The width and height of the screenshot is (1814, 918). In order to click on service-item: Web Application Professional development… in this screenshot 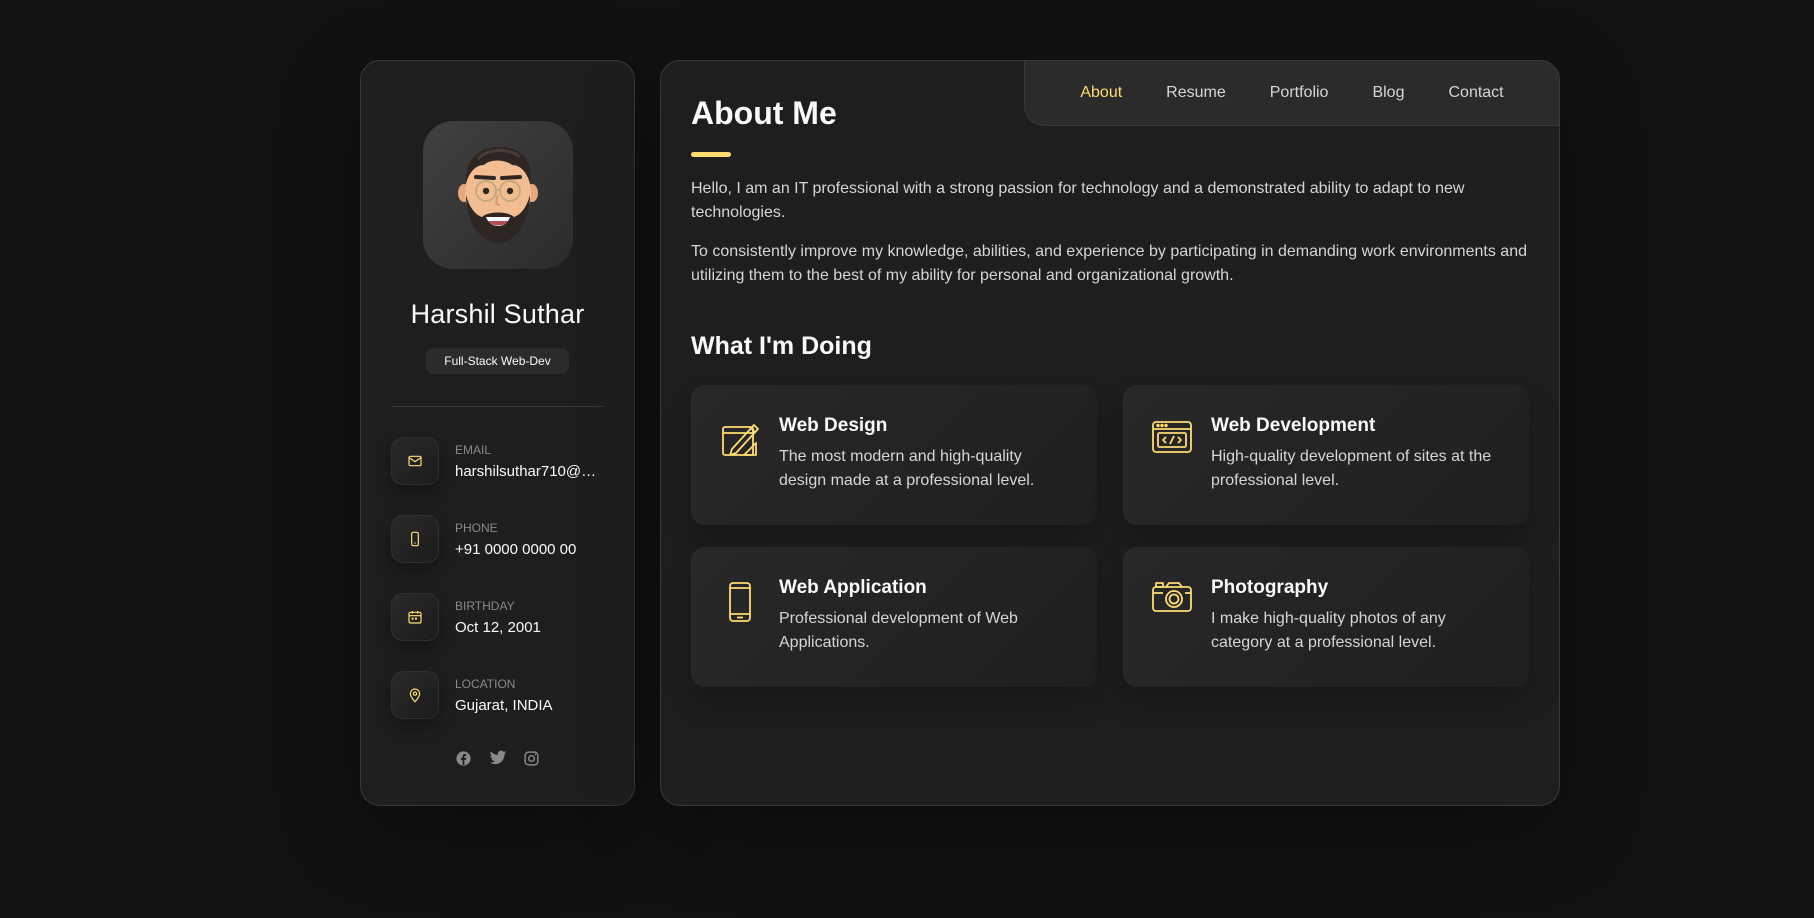, I will do `click(894, 617)`.